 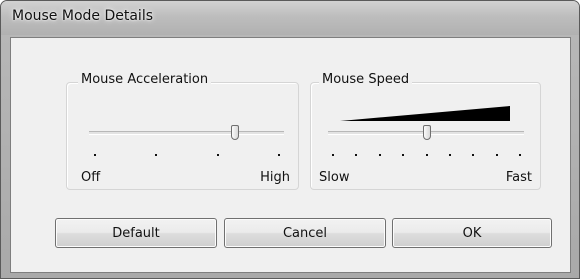 What do you see at coordinates (290, 18) in the screenshot?
I see `title-bar: Mouse Mode Details` at bounding box center [290, 18].